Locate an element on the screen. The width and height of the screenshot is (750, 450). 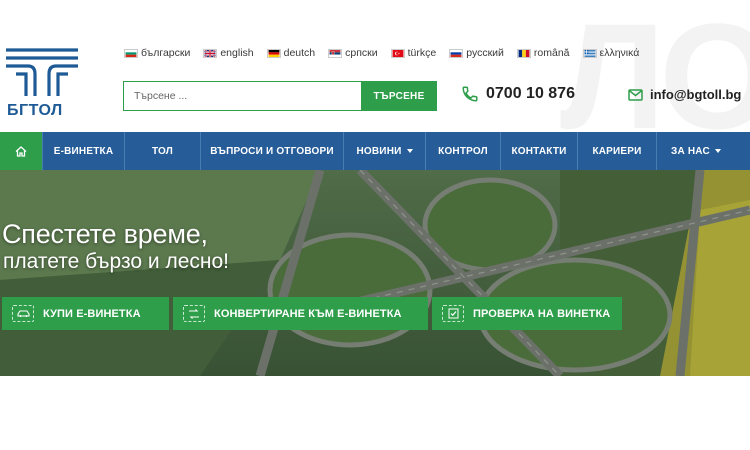
nav-control: КОНТРОЛ is located at coordinates (462, 151).